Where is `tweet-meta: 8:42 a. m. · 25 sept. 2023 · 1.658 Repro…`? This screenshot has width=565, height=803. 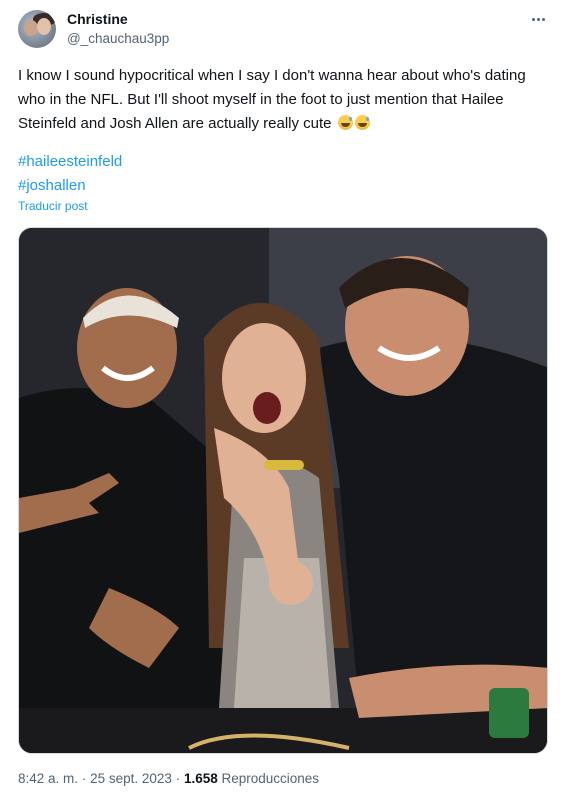
tweet-meta: 8:42 a. m. · 25 sept. 2023 · 1.658 Repro… is located at coordinates (168, 778).